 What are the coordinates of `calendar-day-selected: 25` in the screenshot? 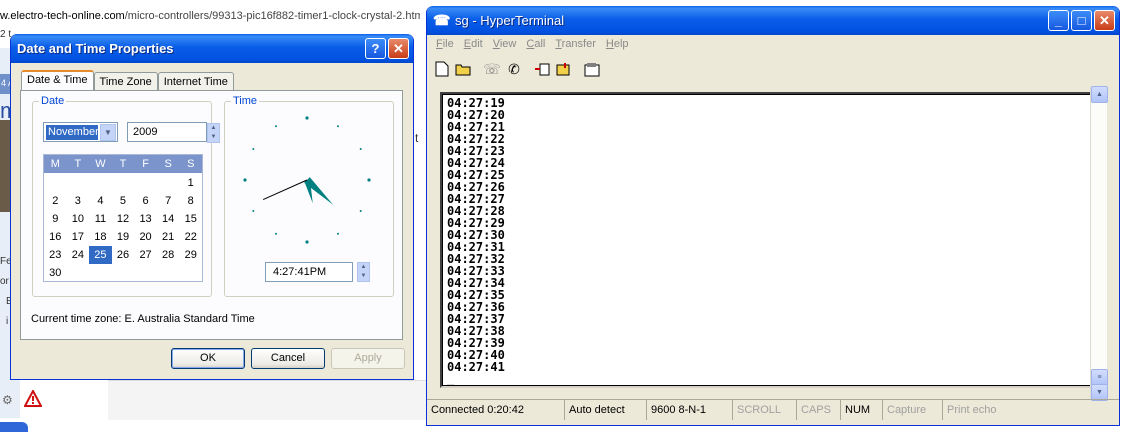 It's located at (100, 255).